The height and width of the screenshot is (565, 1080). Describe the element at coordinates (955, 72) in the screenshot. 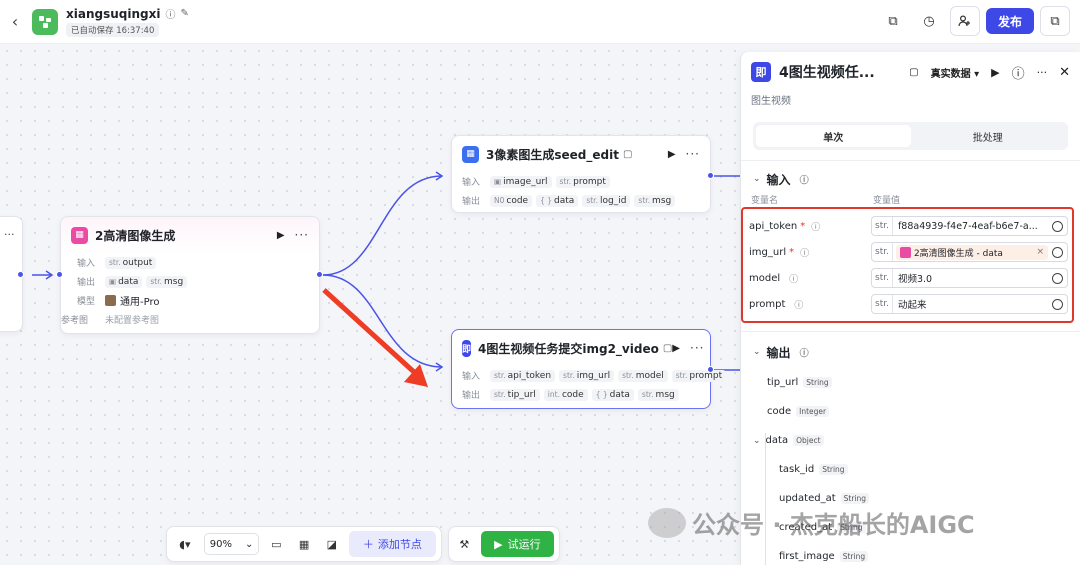

I see `data-mode-select: 真实数据 ▾` at that location.